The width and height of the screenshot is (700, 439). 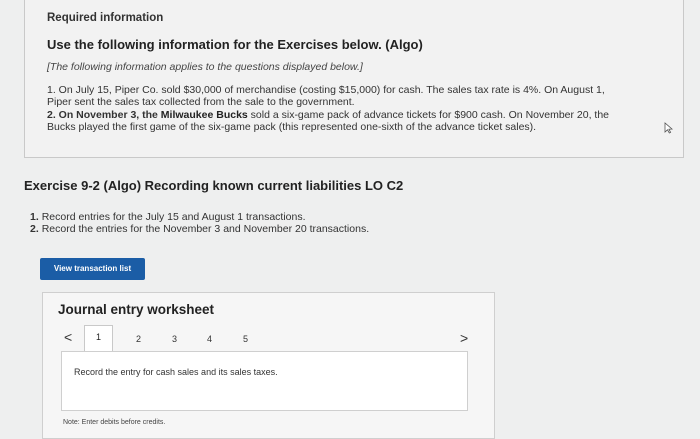 What do you see at coordinates (138, 339) in the screenshot?
I see `page-tab-2: 2` at bounding box center [138, 339].